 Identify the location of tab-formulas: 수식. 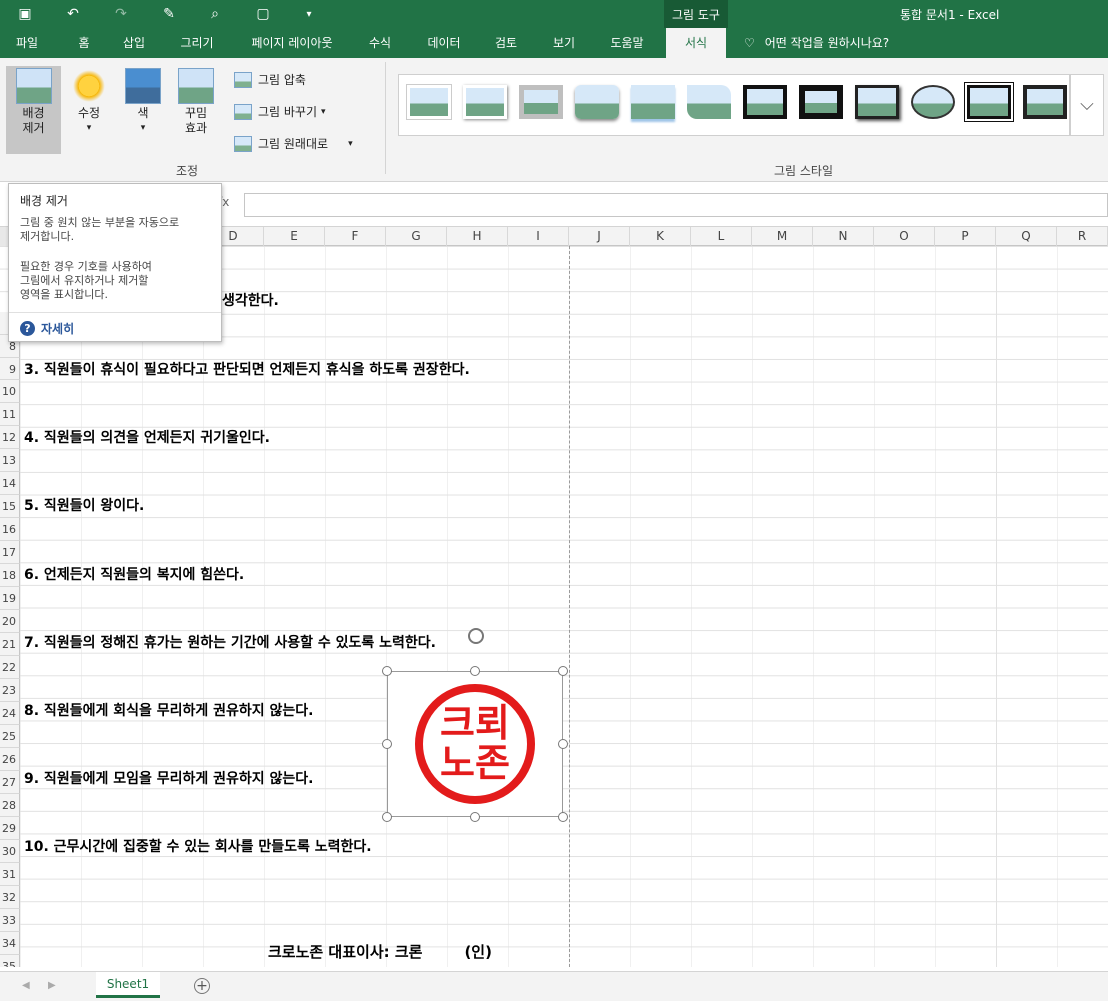
(380, 43).